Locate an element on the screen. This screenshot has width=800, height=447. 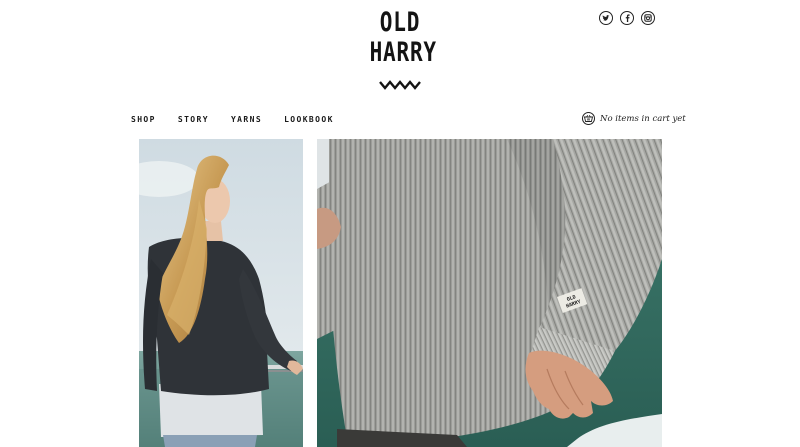
brand-logo: OLD HARRY is located at coordinates (400, 48).